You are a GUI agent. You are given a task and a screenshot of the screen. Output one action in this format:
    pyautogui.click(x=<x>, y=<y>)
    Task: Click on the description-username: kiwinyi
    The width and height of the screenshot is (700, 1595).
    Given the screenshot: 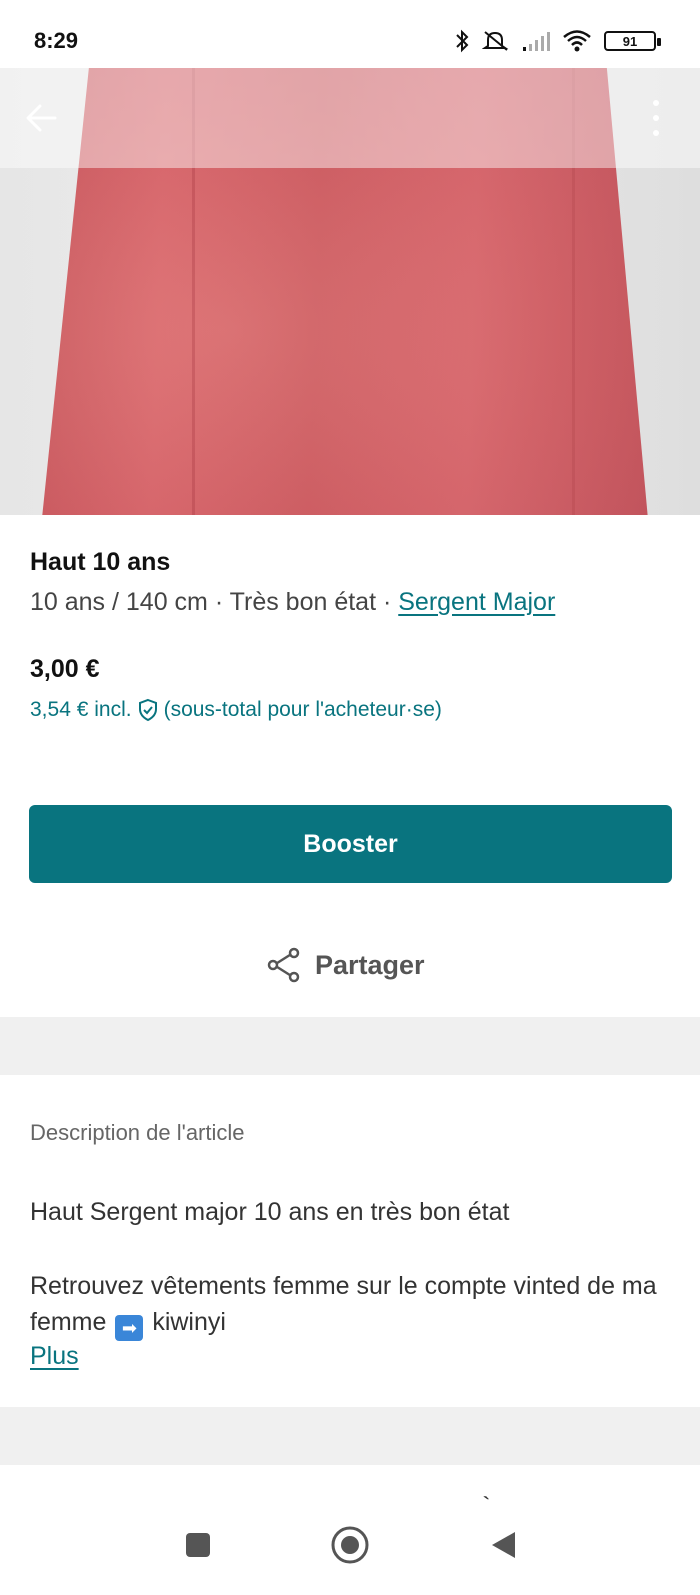 What is the action you would take?
    pyautogui.click(x=189, y=1322)
    